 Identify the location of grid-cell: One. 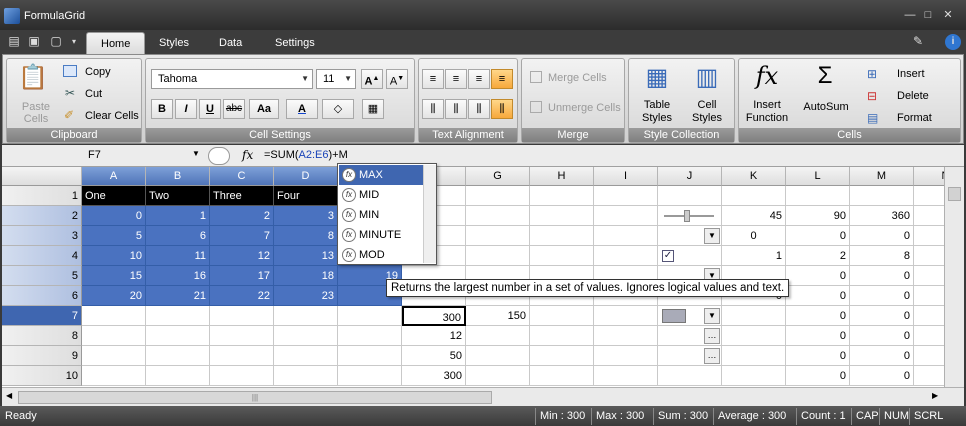
(114, 196).